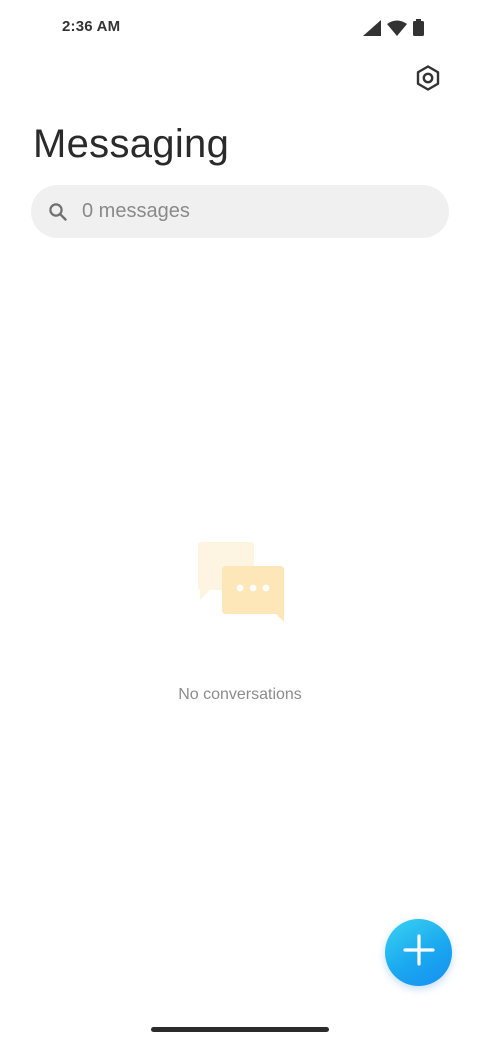 The width and height of the screenshot is (480, 1040). I want to click on signal-icon, so click(372, 27).